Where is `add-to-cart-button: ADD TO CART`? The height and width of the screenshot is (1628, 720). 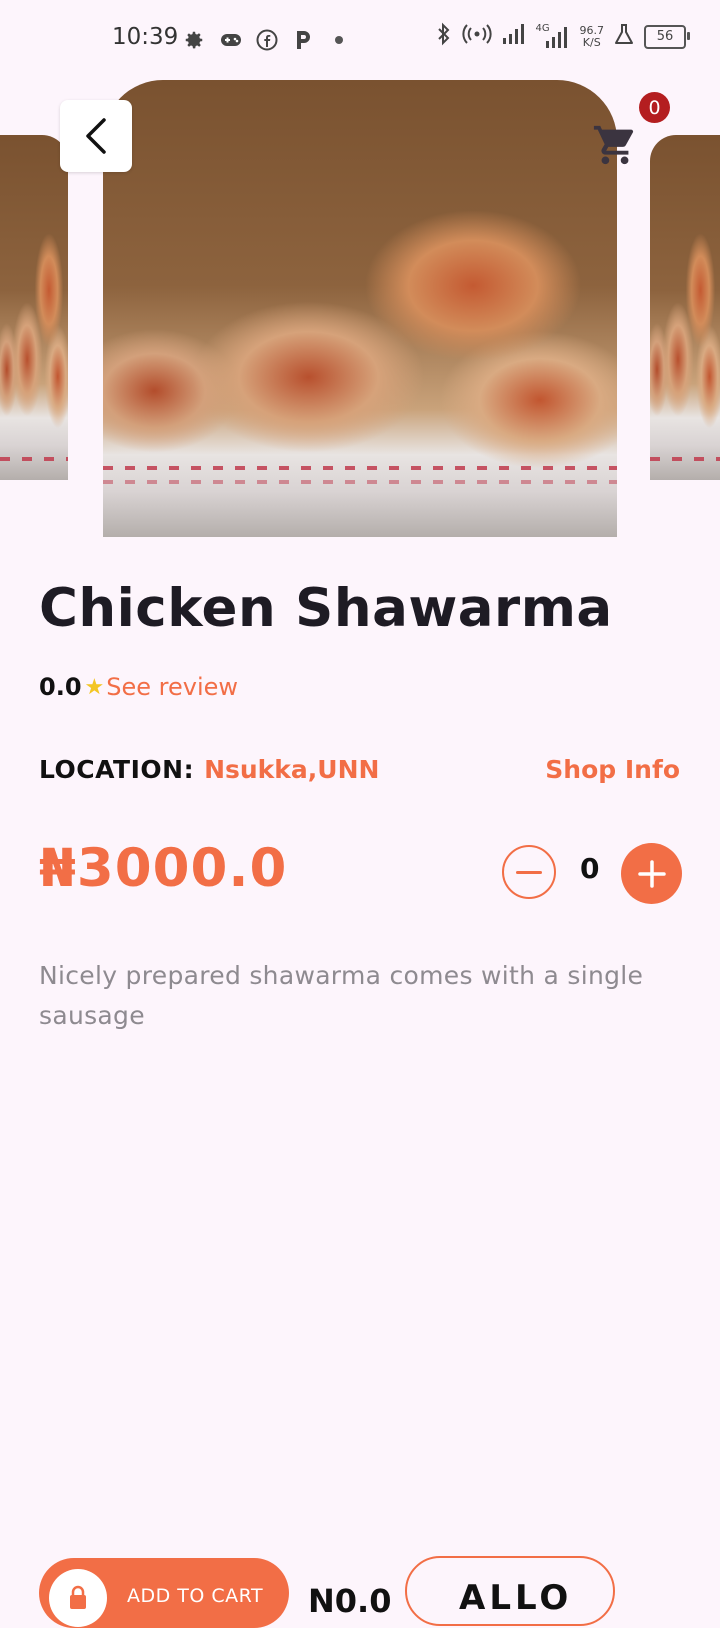 add-to-cart-button: ADD TO CART is located at coordinates (164, 1593).